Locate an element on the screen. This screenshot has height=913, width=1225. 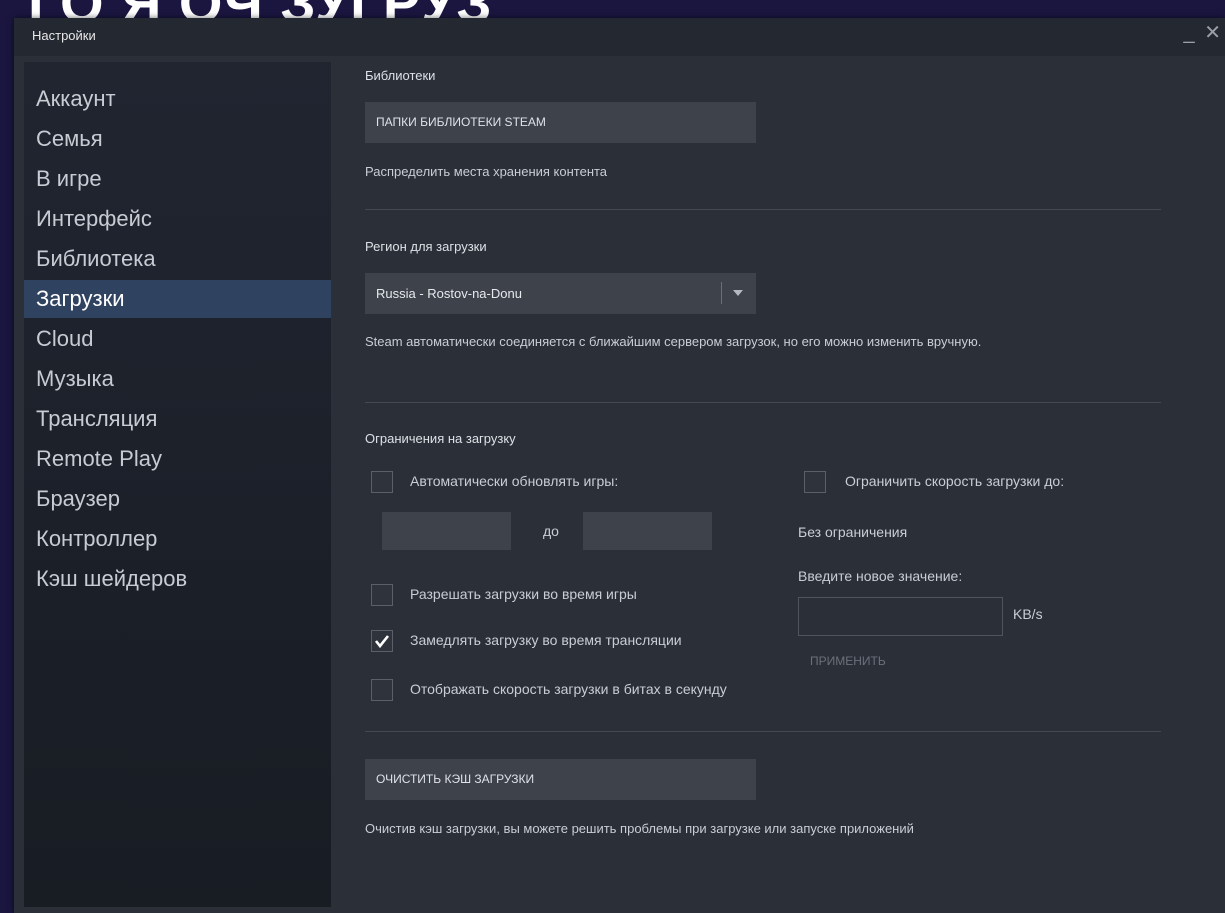
throttle-during-broadcast-checkbox is located at coordinates (382, 641).